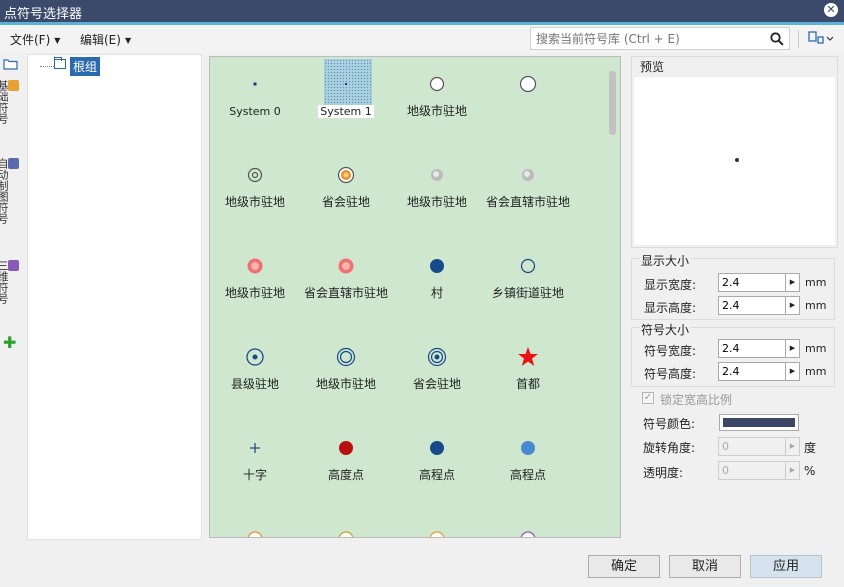  I want to click on rotation-label: 旋转角度:, so click(669, 448).